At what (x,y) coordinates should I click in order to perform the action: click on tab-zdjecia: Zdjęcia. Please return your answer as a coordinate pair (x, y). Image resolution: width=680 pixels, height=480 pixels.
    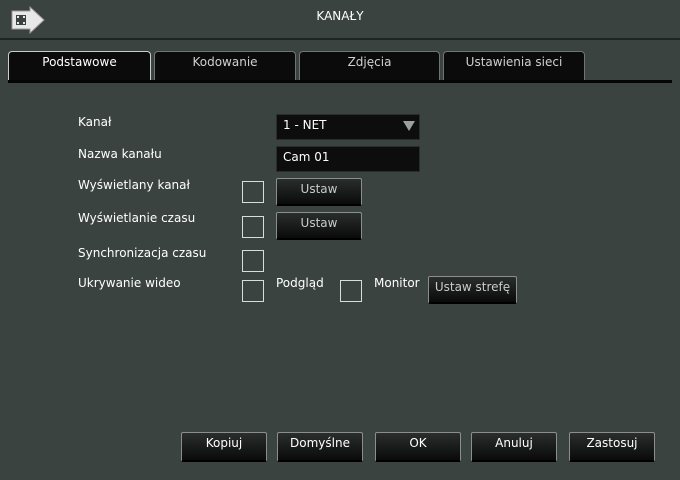
    Looking at the image, I should click on (369, 66).